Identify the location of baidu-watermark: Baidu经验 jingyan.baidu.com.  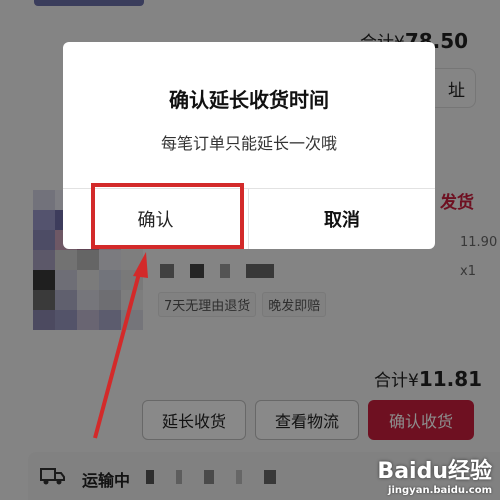
(434, 477).